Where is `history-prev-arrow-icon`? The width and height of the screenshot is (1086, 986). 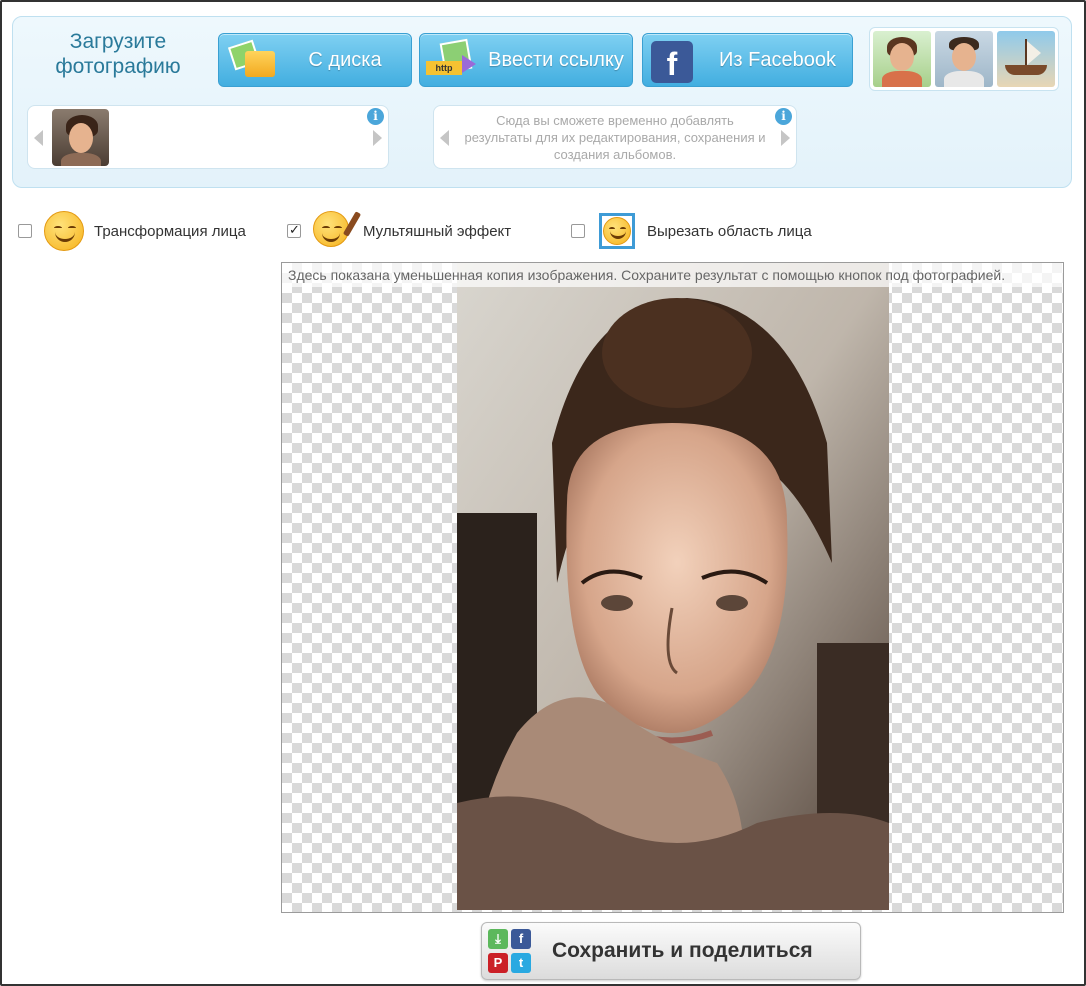
history-prev-arrow-icon is located at coordinates (38, 138).